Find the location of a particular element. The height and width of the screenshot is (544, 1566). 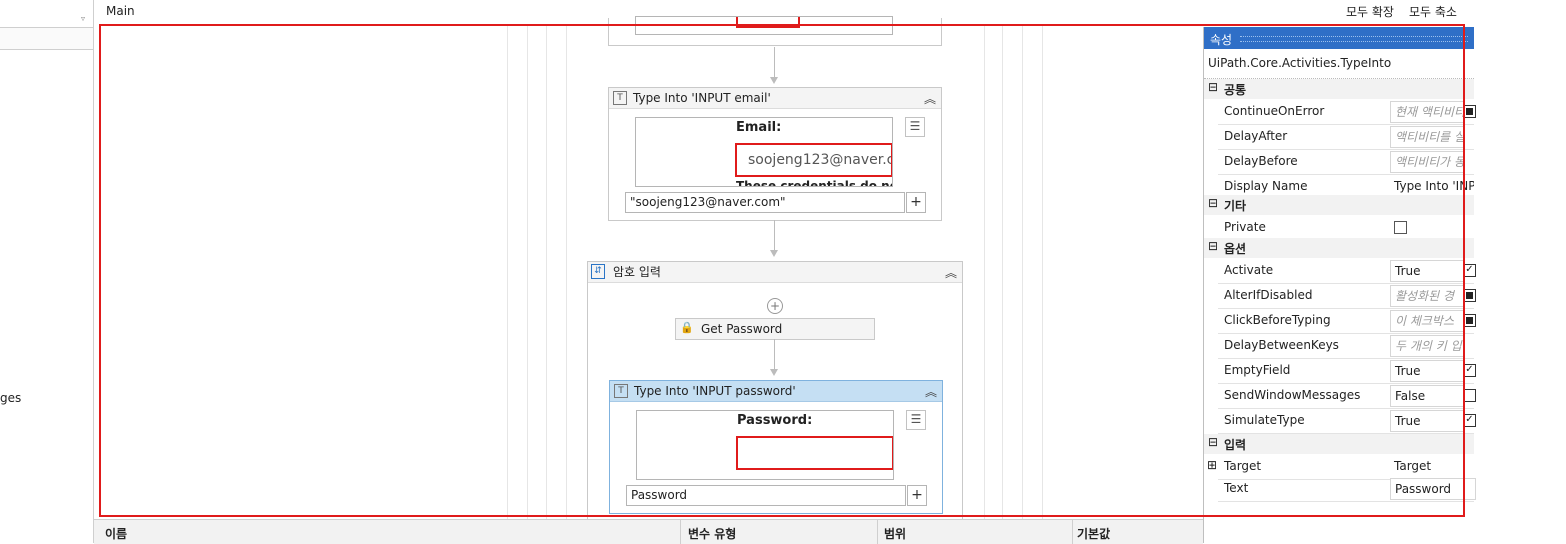

property-name: SendWindowMessages is located at coordinates (1292, 395).